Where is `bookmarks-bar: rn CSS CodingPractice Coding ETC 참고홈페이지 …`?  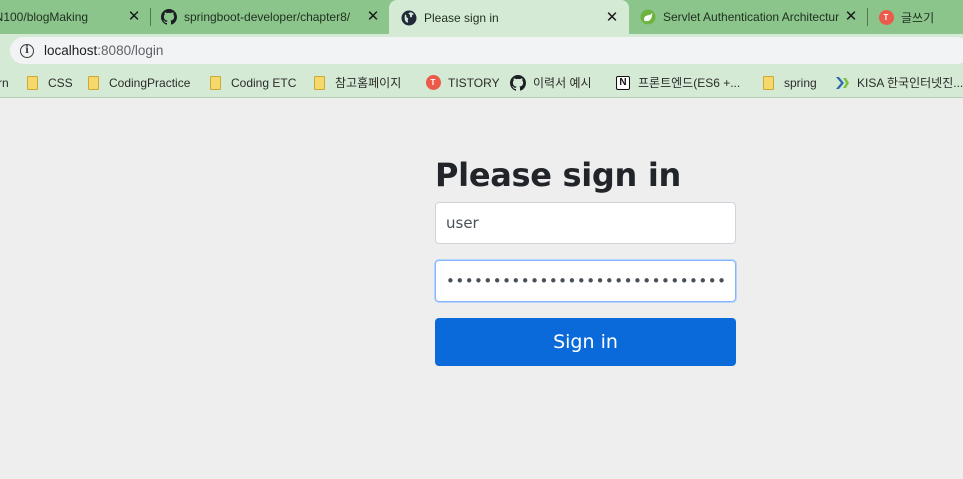
bookmarks-bar: rn CSS CodingPractice Coding ETC 참고홈페이지 … is located at coordinates (481, 82).